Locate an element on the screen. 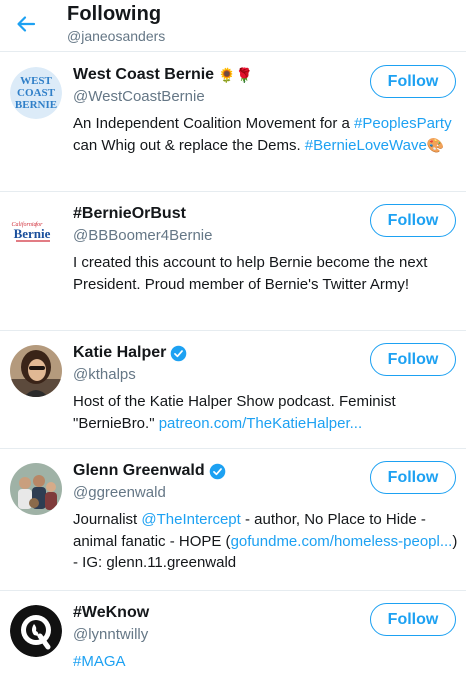 This screenshot has width=466, height=680. top-bar: Following @janeosanders is located at coordinates (233, 26).